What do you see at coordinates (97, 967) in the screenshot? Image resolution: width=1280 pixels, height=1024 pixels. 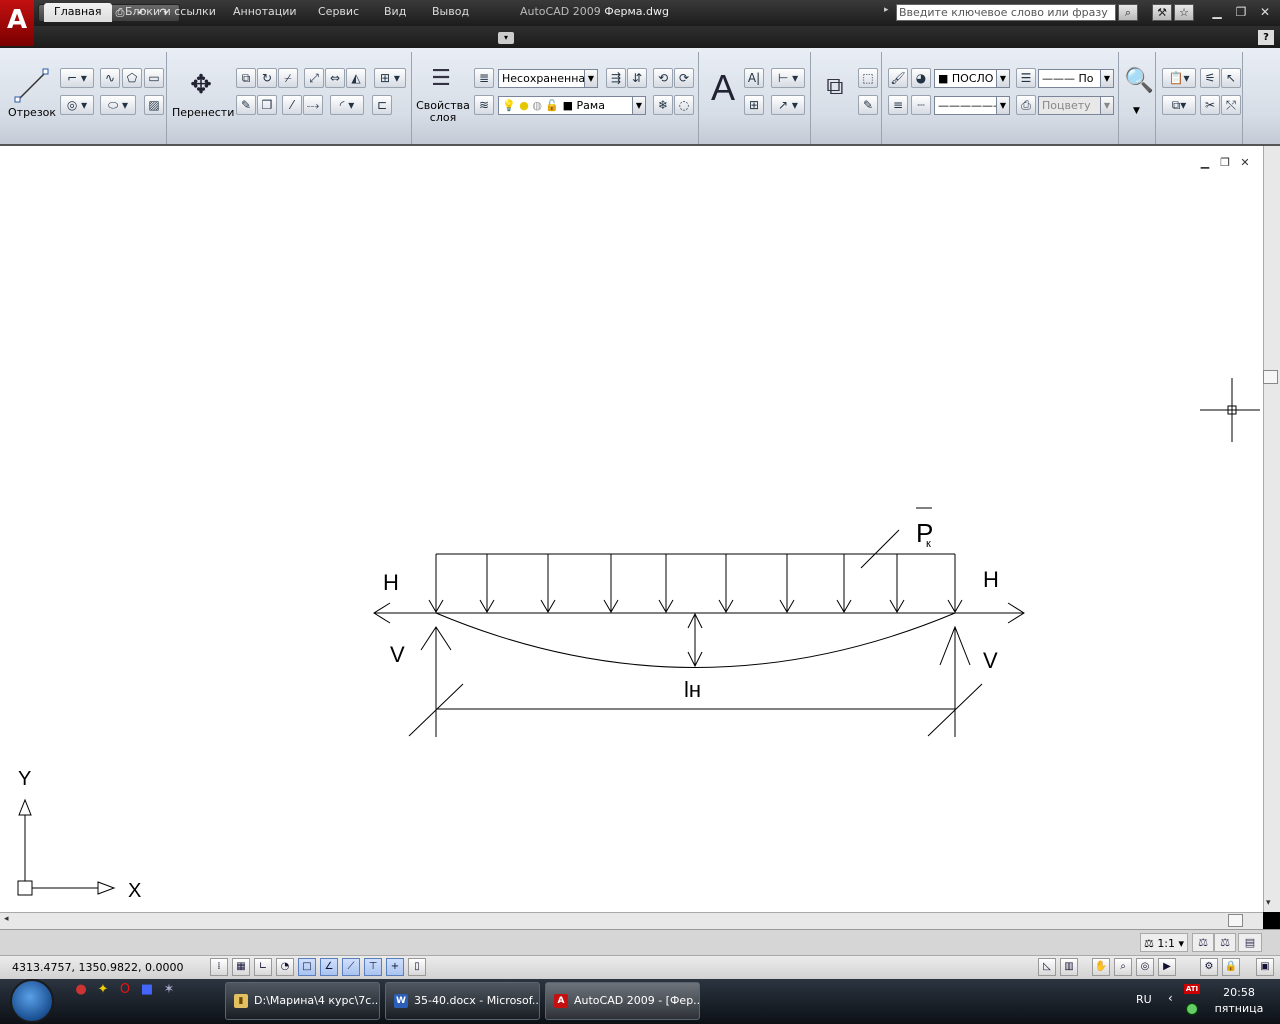 I see `coordinate-readout: 4313.4757, 1350.9822, 0.0000` at bounding box center [97, 967].